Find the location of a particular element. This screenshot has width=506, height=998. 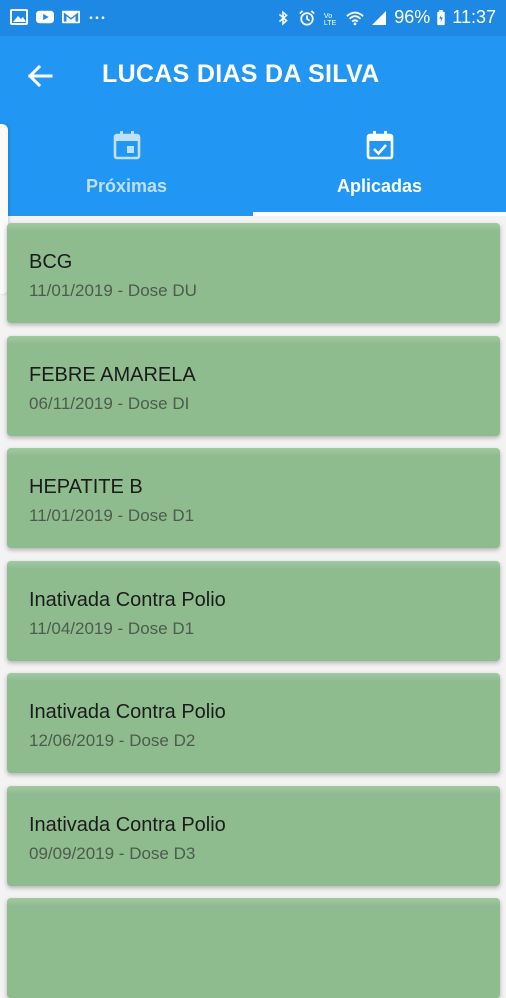

volte-icon: Vo LTE is located at coordinates (330, 19).